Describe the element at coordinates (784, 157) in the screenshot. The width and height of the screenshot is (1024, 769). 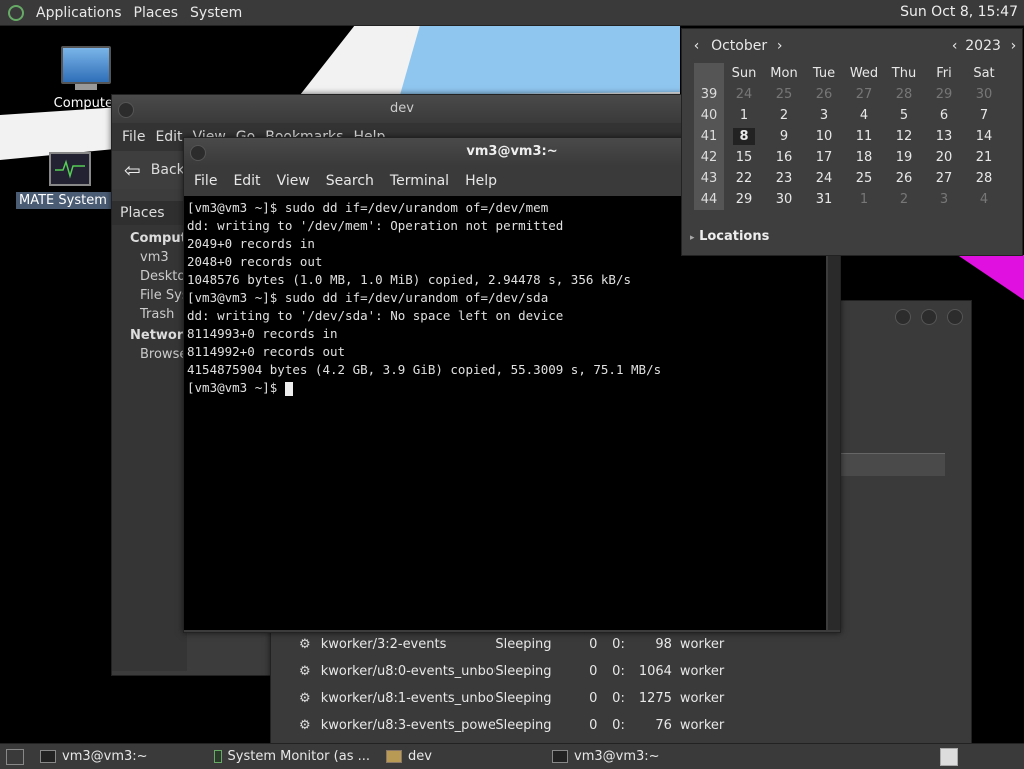
I see `calendar-day: 16` at that location.